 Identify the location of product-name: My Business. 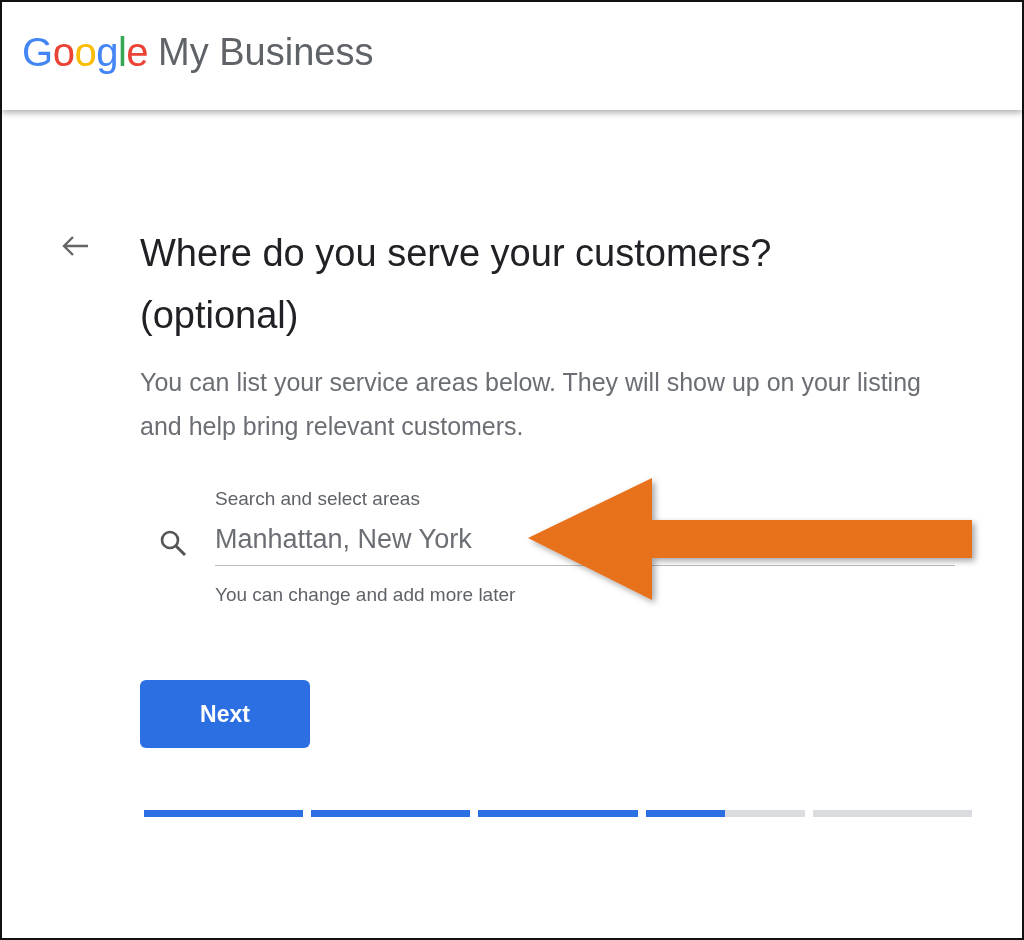
(266, 52).